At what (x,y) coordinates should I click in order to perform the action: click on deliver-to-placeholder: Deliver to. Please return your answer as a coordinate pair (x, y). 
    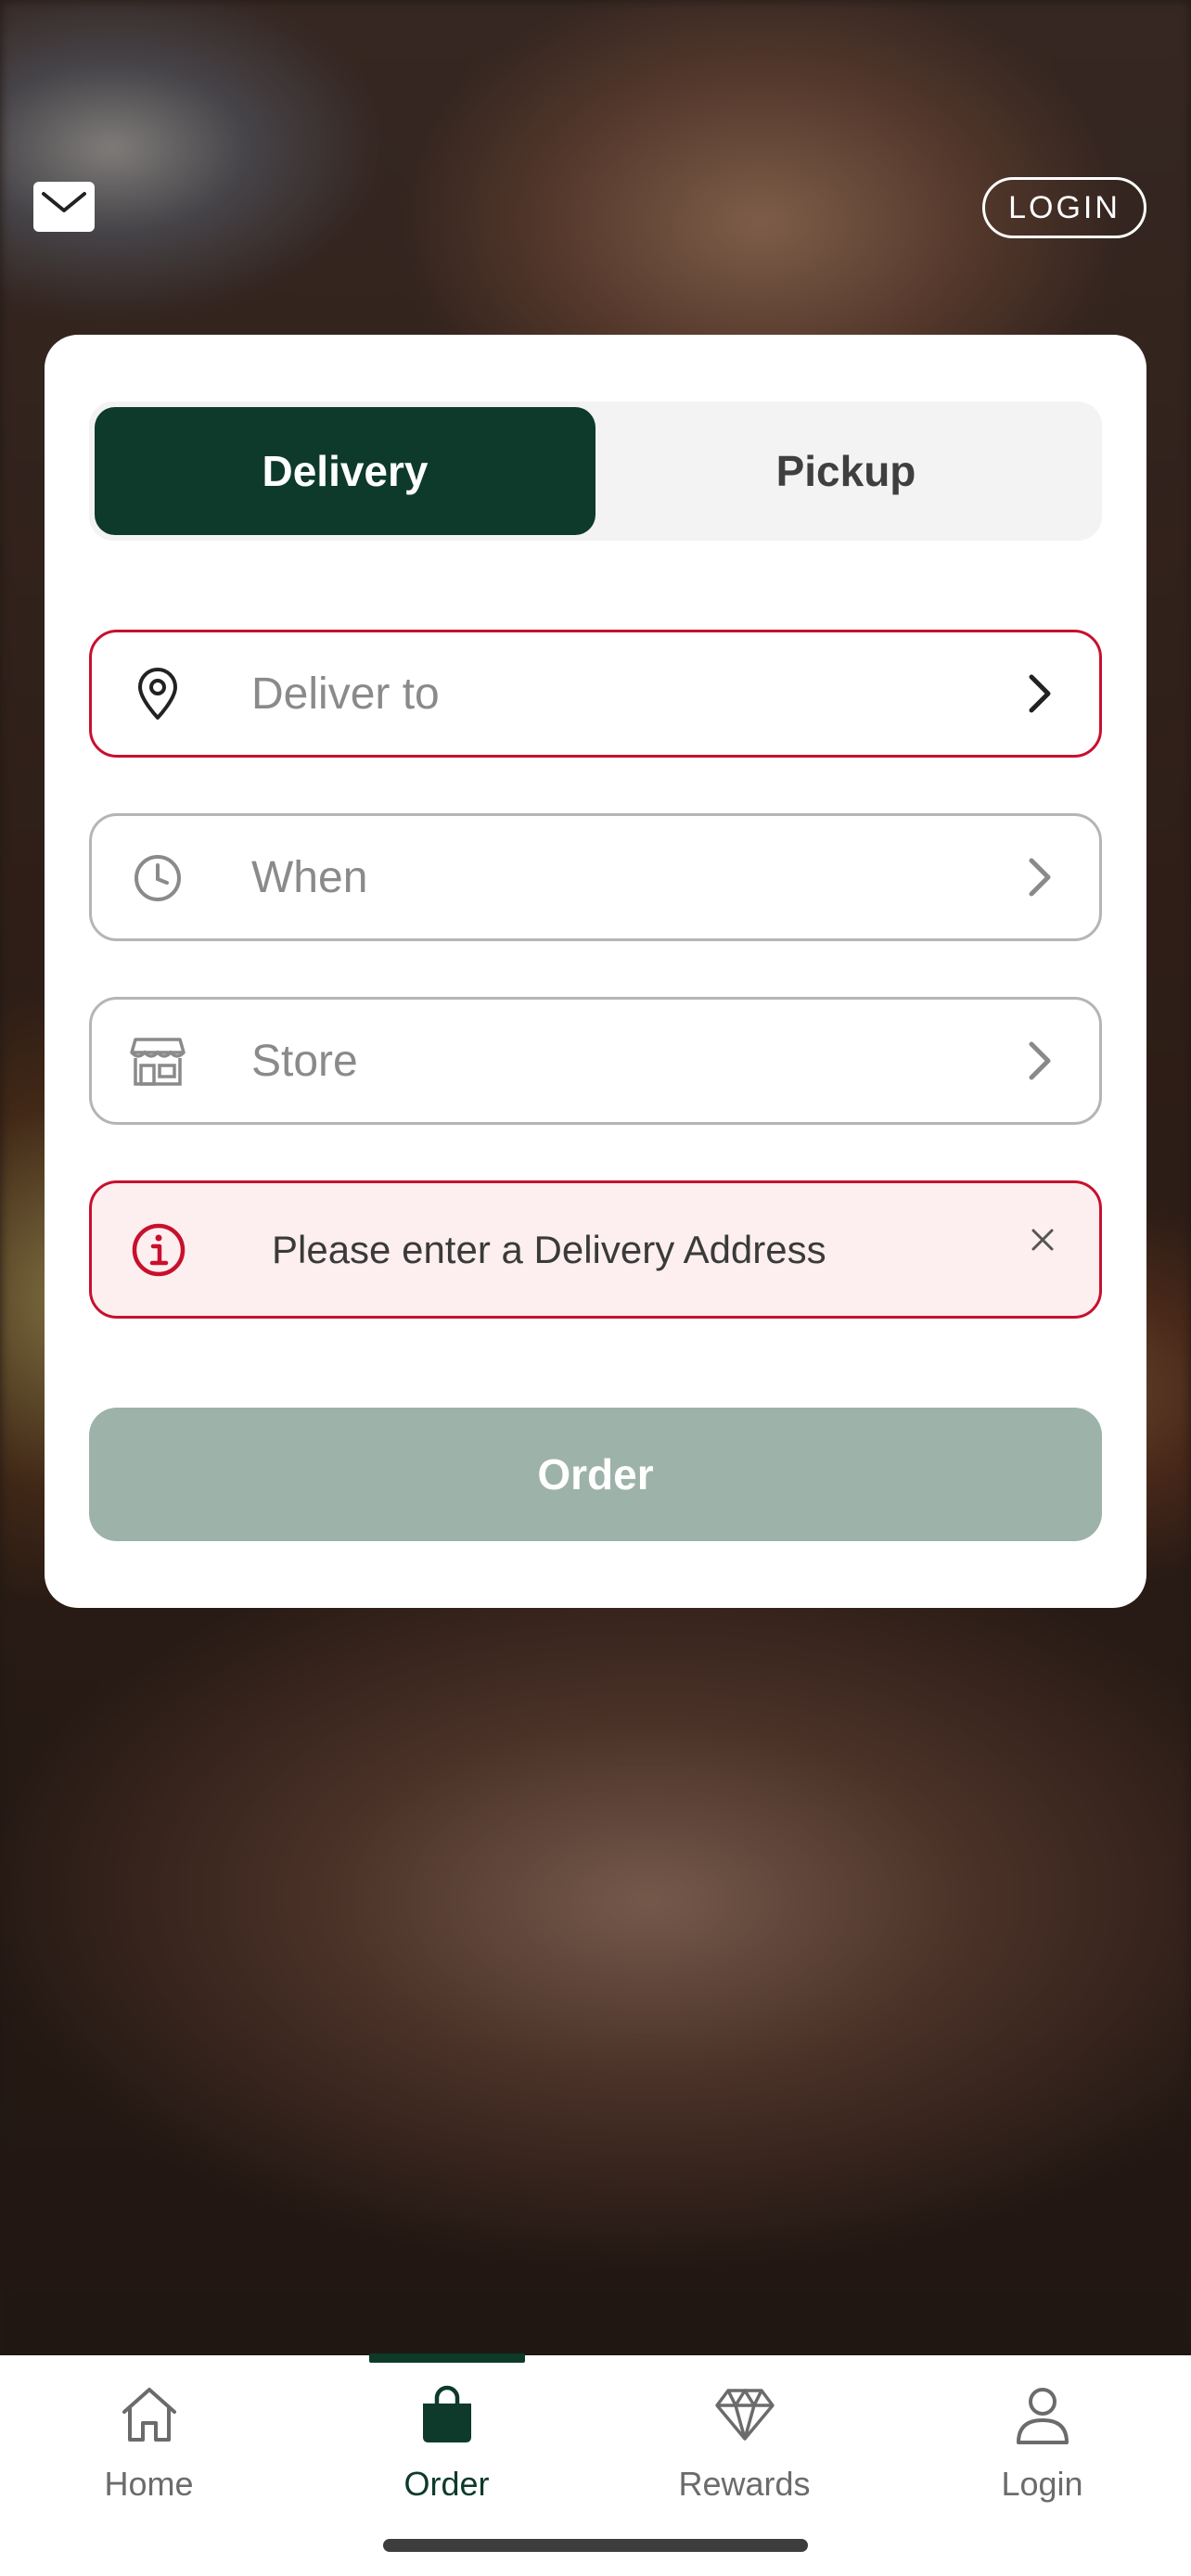
    Looking at the image, I should click on (345, 694).